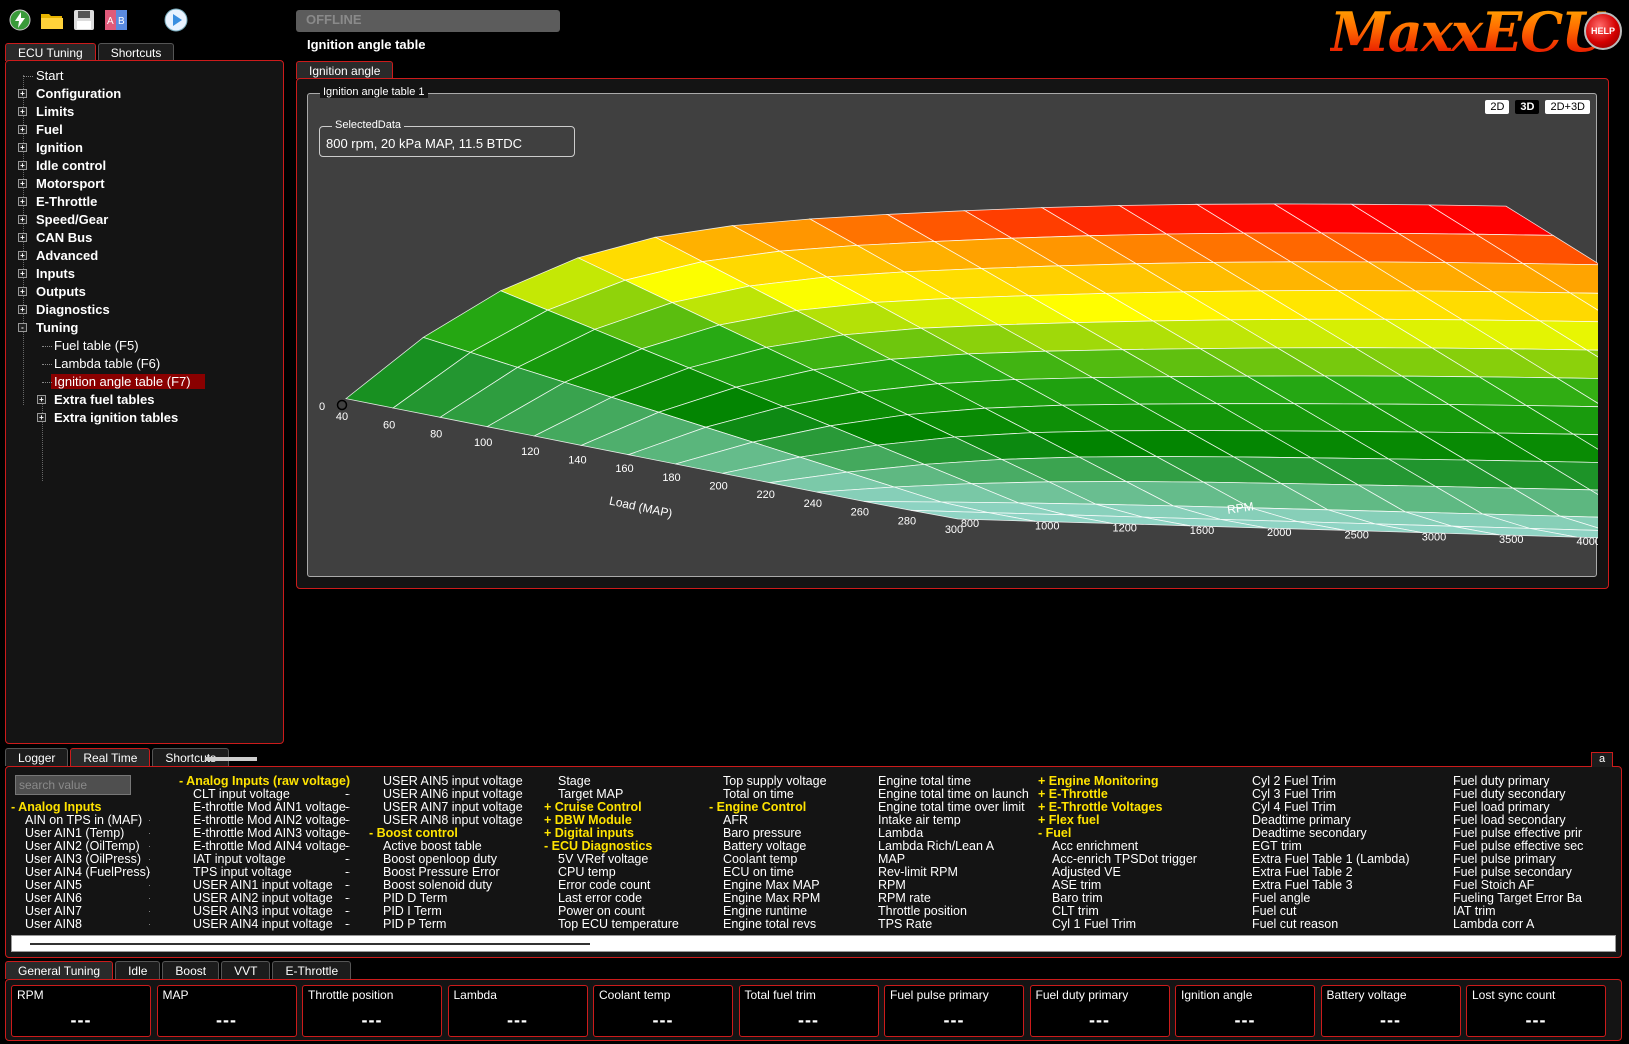 This screenshot has width=1629, height=1044. What do you see at coordinates (50, 52) in the screenshot?
I see `tab-ecu-tuning: ECU Tuning` at bounding box center [50, 52].